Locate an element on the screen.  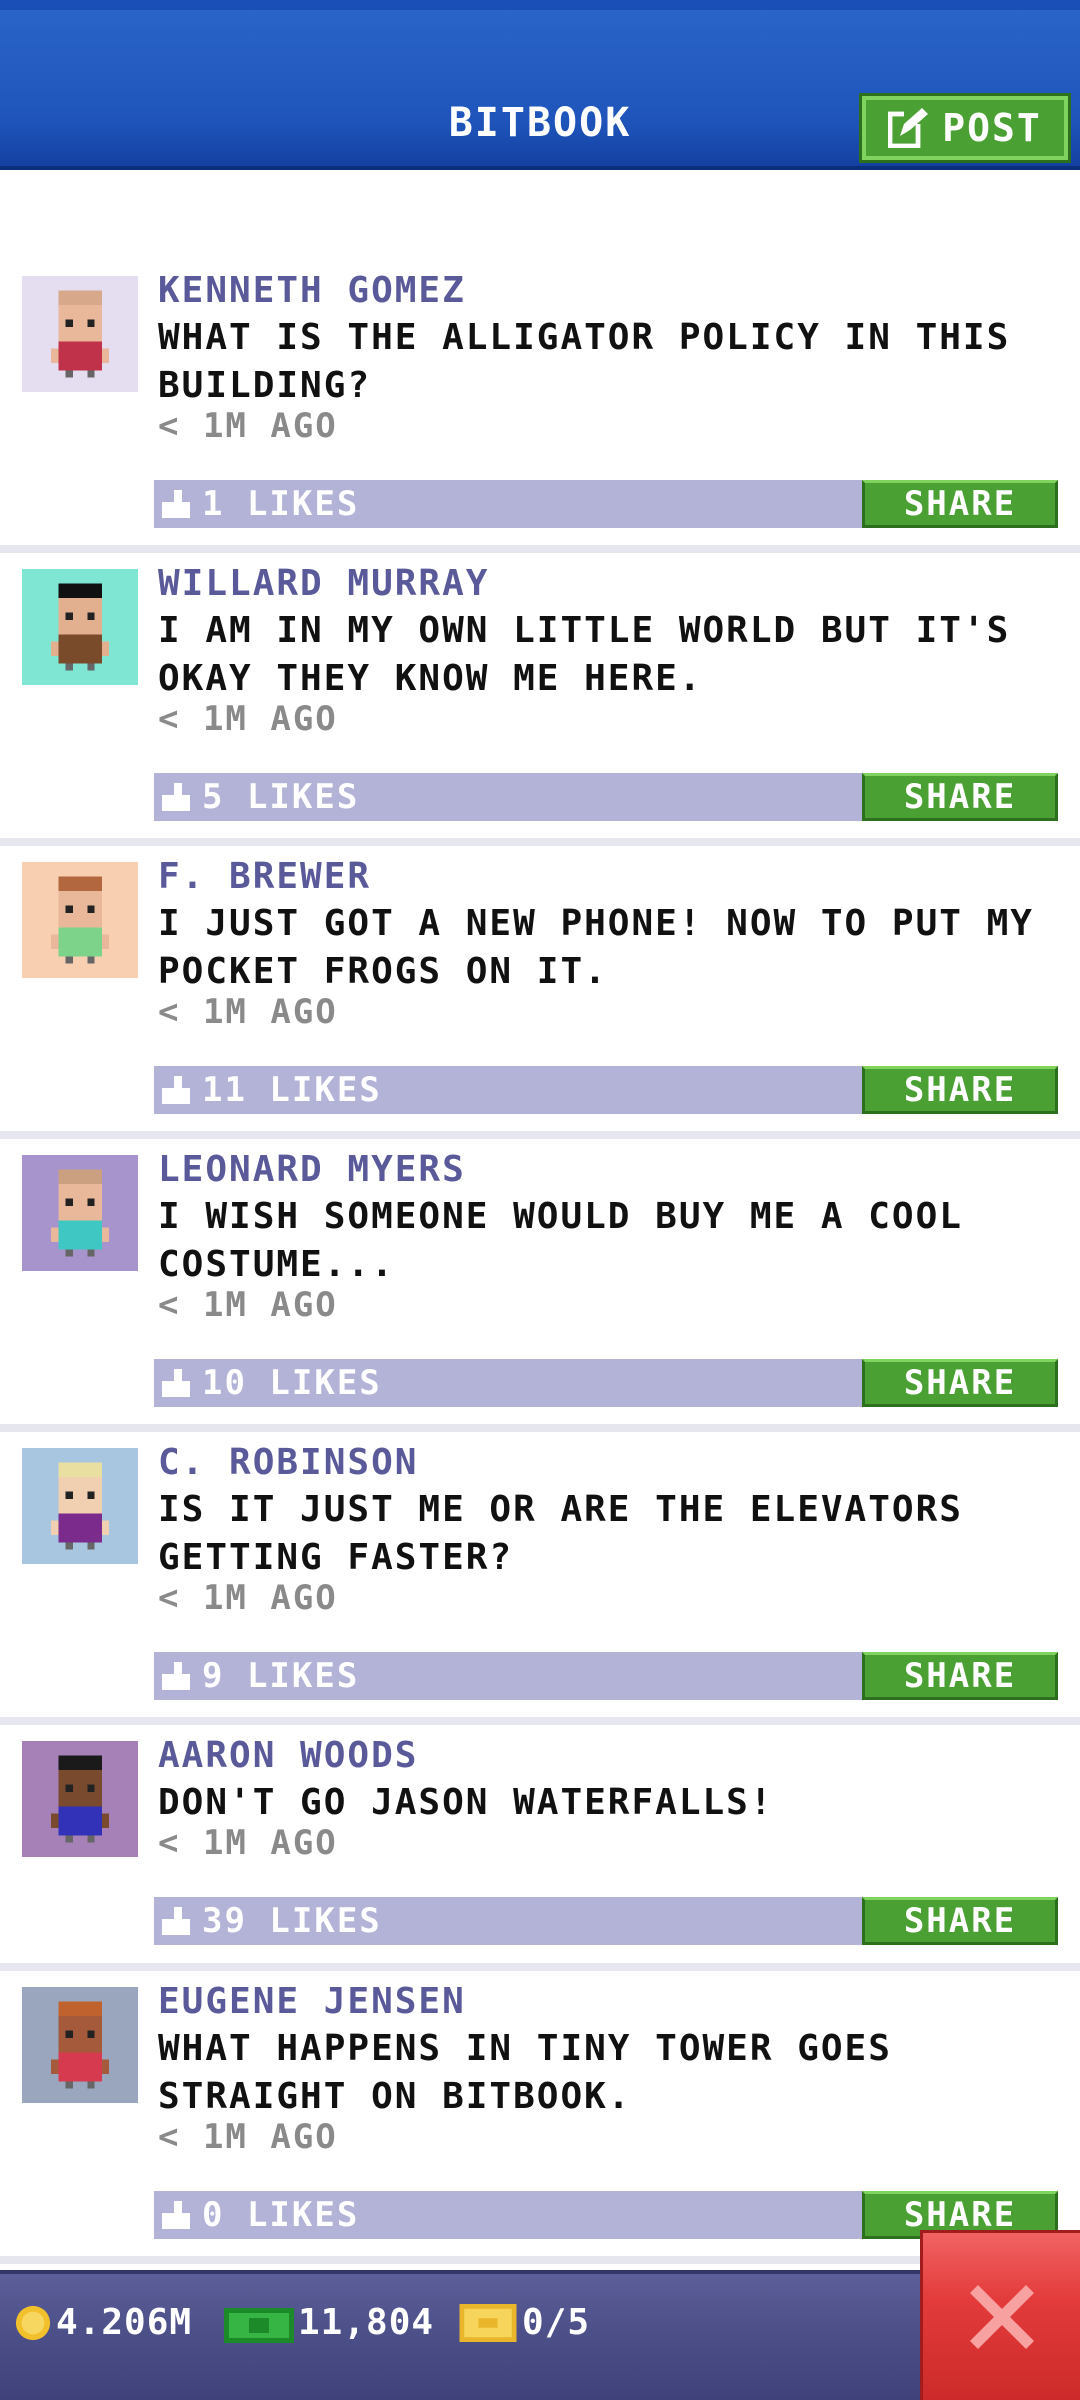
ticket-icon is located at coordinates (488, 2322).